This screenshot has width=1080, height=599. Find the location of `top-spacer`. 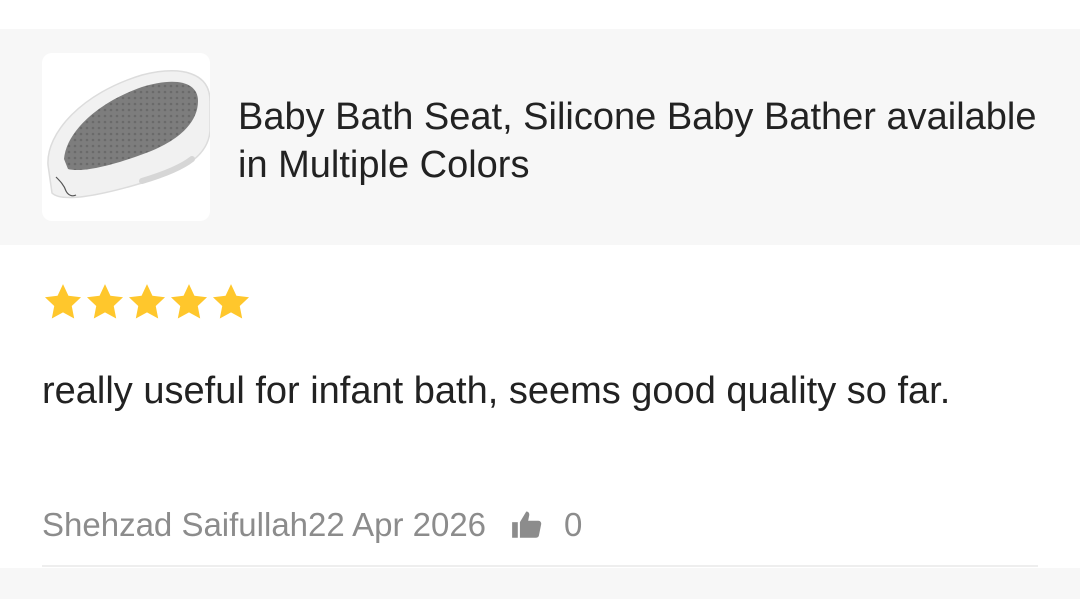

top-spacer is located at coordinates (540, 14).